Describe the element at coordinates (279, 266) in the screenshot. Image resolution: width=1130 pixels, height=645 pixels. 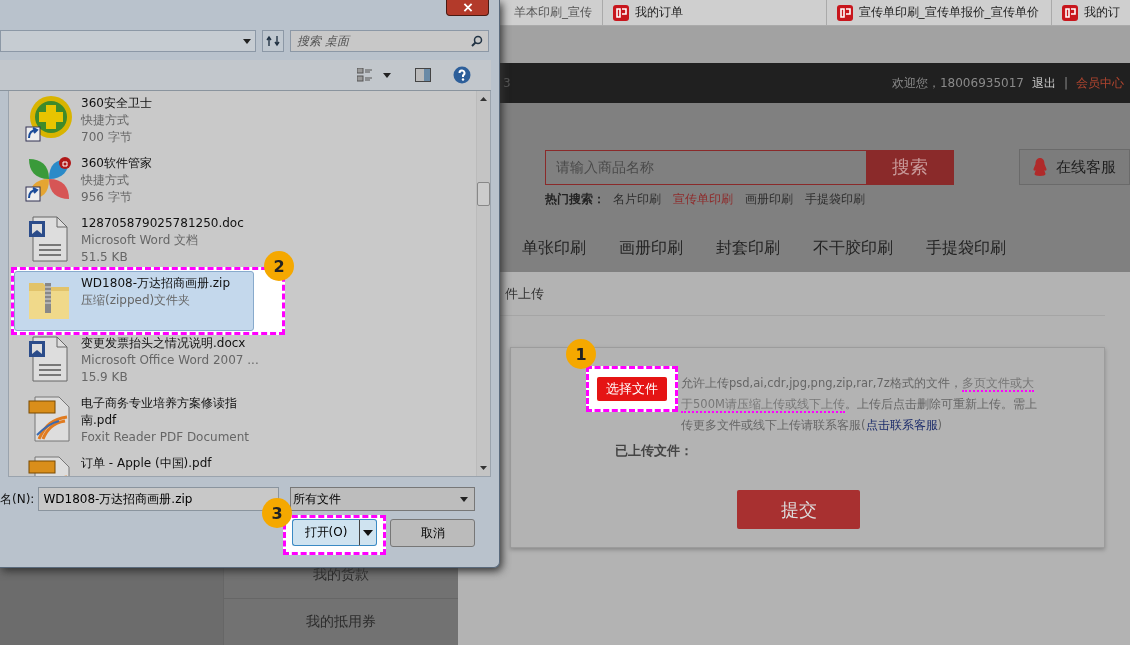
I see `step-badge: 2` at that location.